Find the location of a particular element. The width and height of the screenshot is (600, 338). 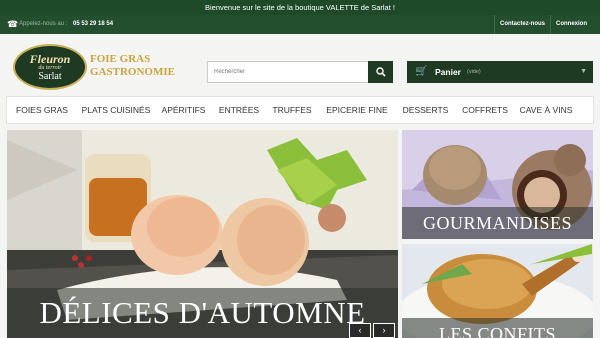

search-icon is located at coordinates (380, 72).